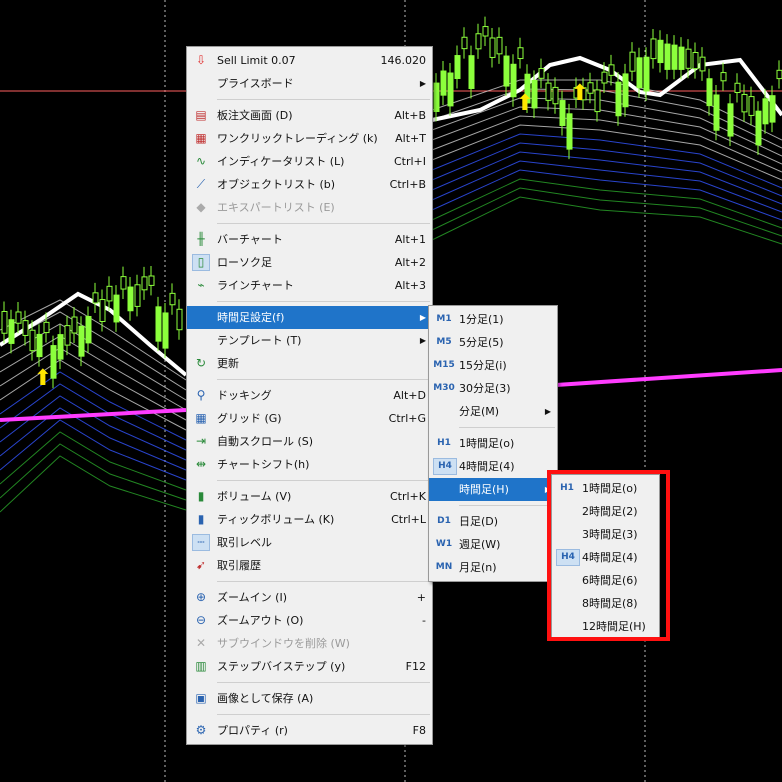 The image size is (782, 782). I want to click on grid-icon: ▦, so click(201, 418).